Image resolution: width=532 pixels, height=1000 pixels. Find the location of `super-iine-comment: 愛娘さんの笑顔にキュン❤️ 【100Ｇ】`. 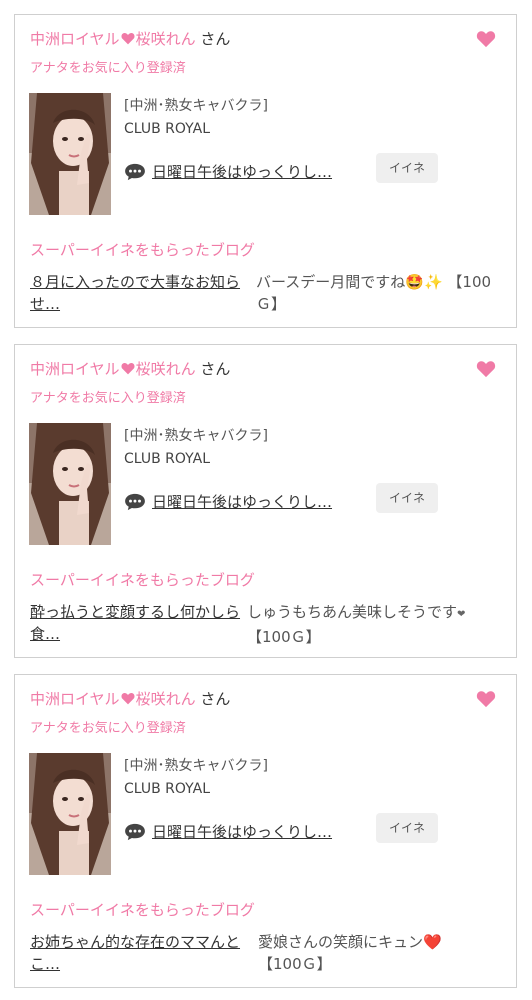

super-iine-comment: 愛娘さんの笑顔にキュン❤️ 【100Ｇ】 is located at coordinates (383, 953).